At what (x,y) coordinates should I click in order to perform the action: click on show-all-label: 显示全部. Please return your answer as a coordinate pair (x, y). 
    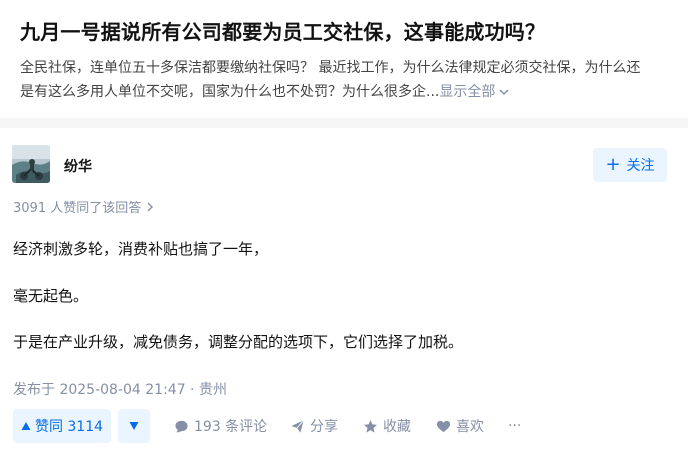
    Looking at the image, I should click on (467, 92).